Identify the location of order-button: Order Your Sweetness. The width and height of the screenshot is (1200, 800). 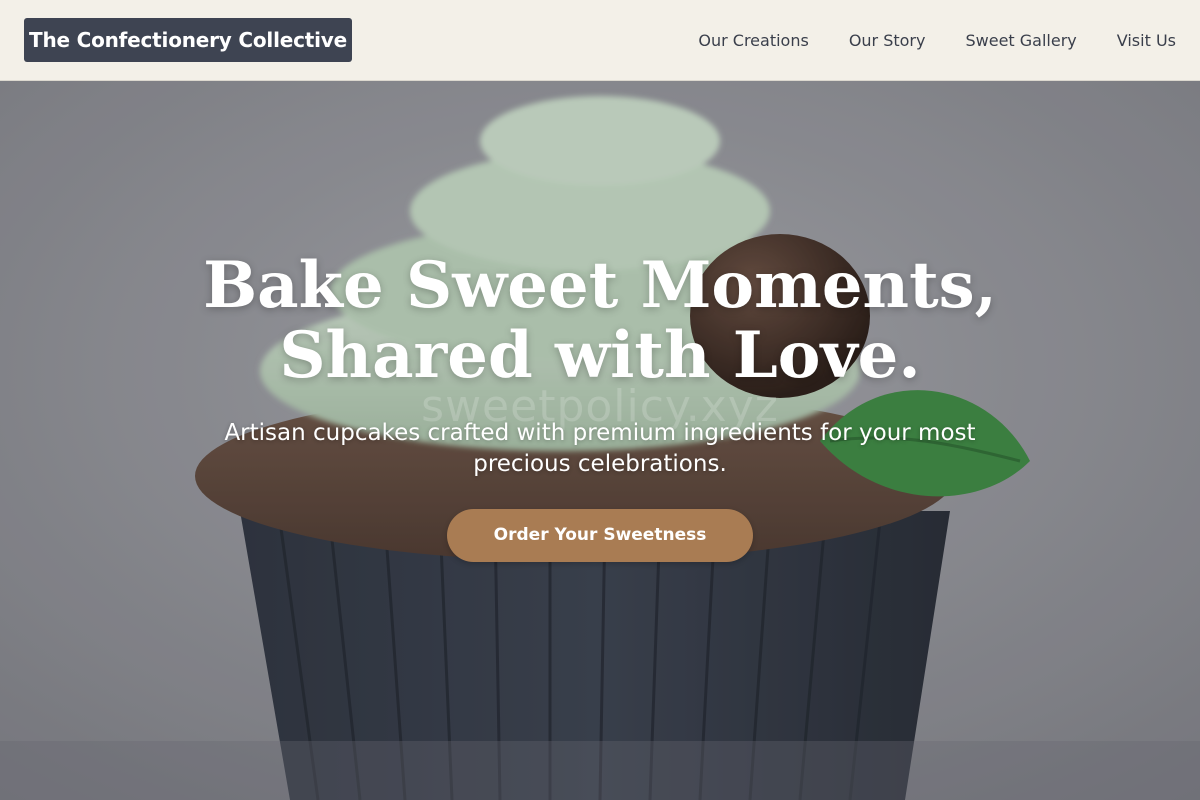
(600, 535).